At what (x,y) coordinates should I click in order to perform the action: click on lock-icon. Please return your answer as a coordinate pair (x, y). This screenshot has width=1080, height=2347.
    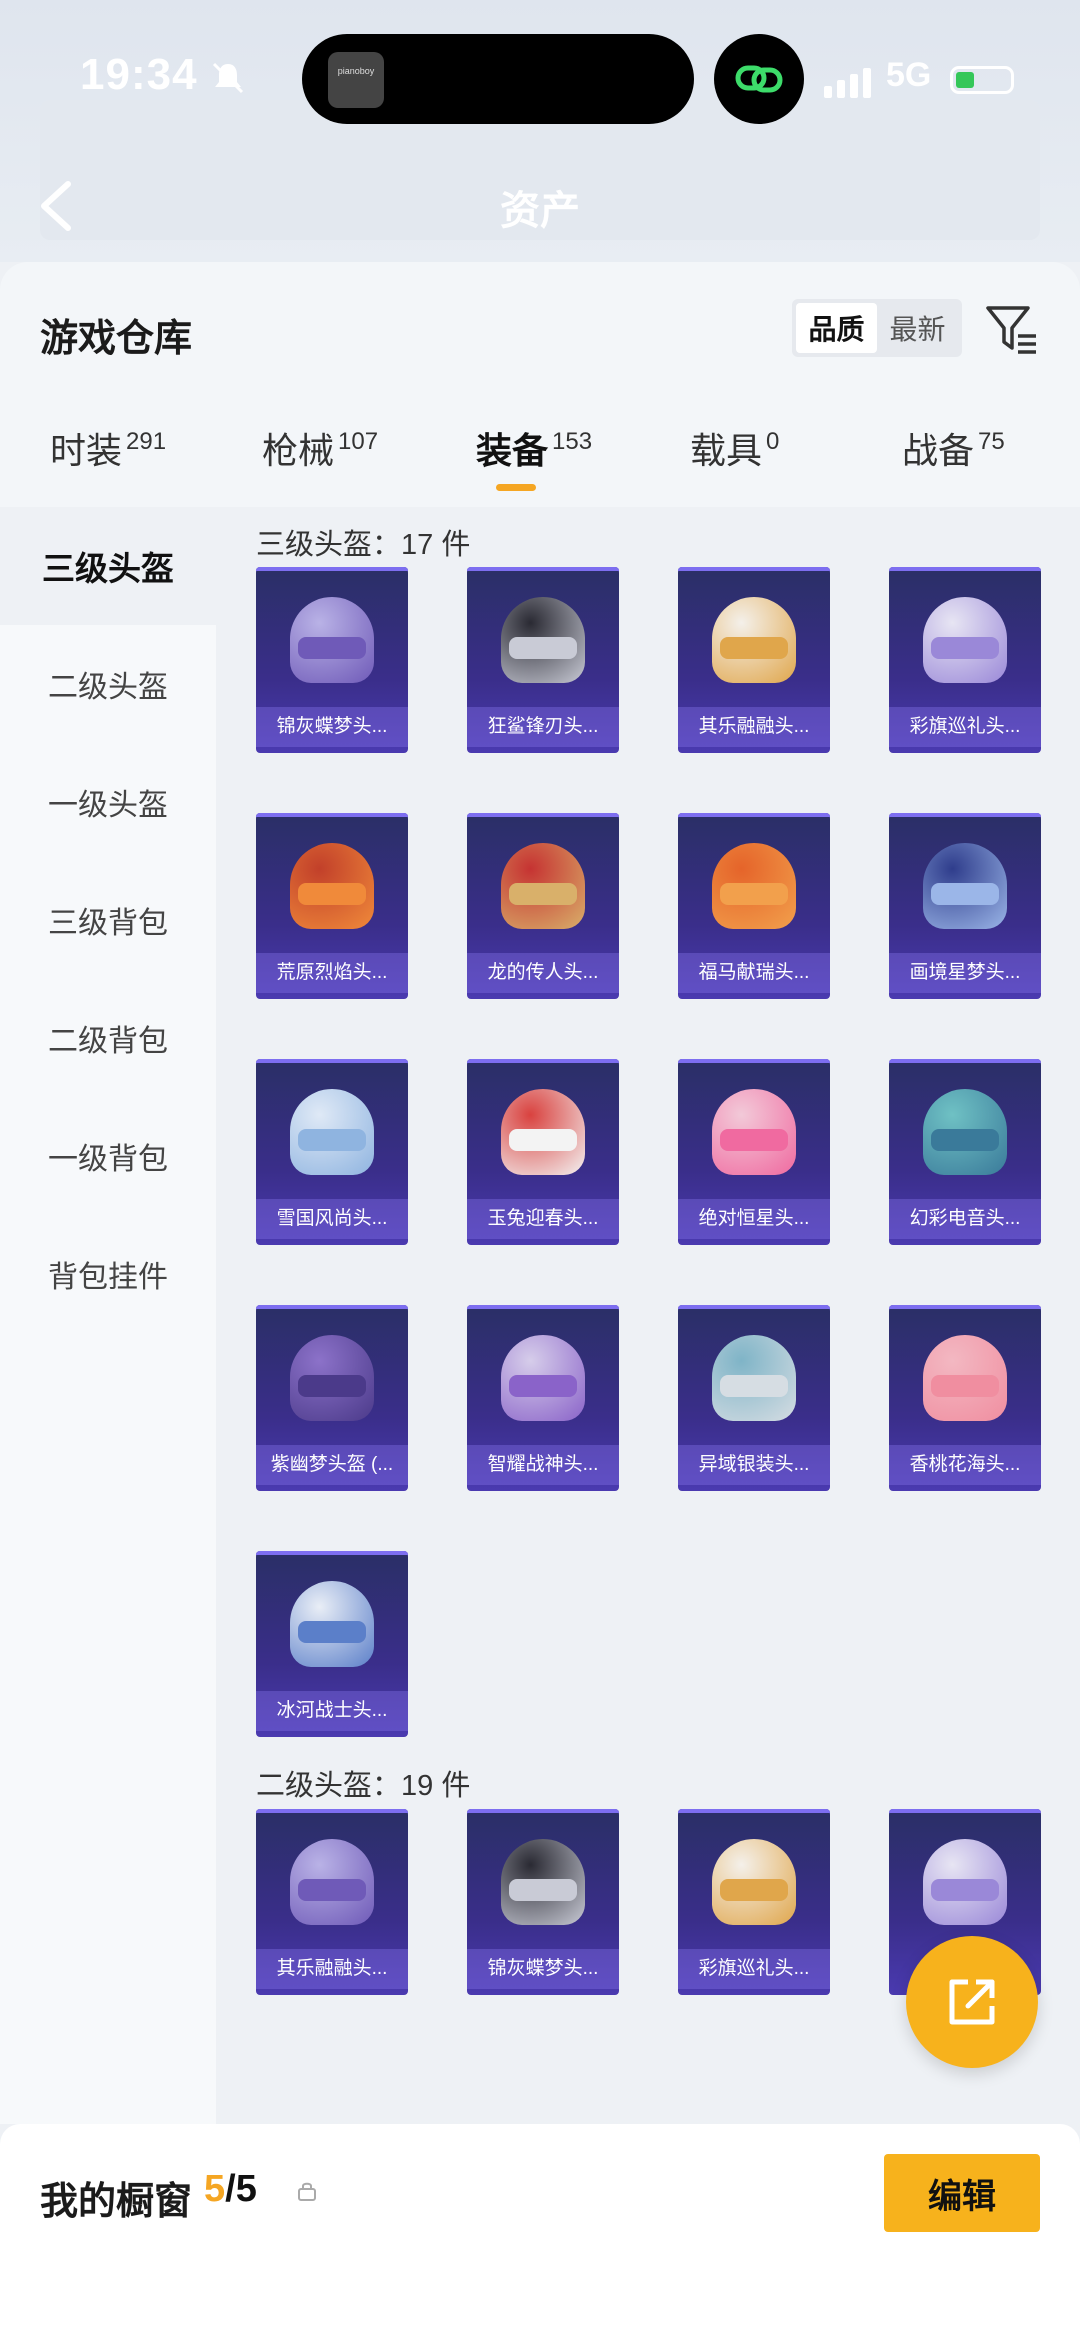
    Looking at the image, I should click on (307, 2191).